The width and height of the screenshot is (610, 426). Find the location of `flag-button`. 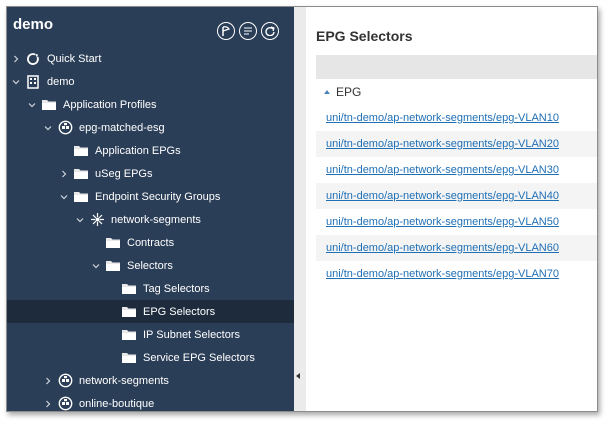

flag-button is located at coordinates (226, 31).